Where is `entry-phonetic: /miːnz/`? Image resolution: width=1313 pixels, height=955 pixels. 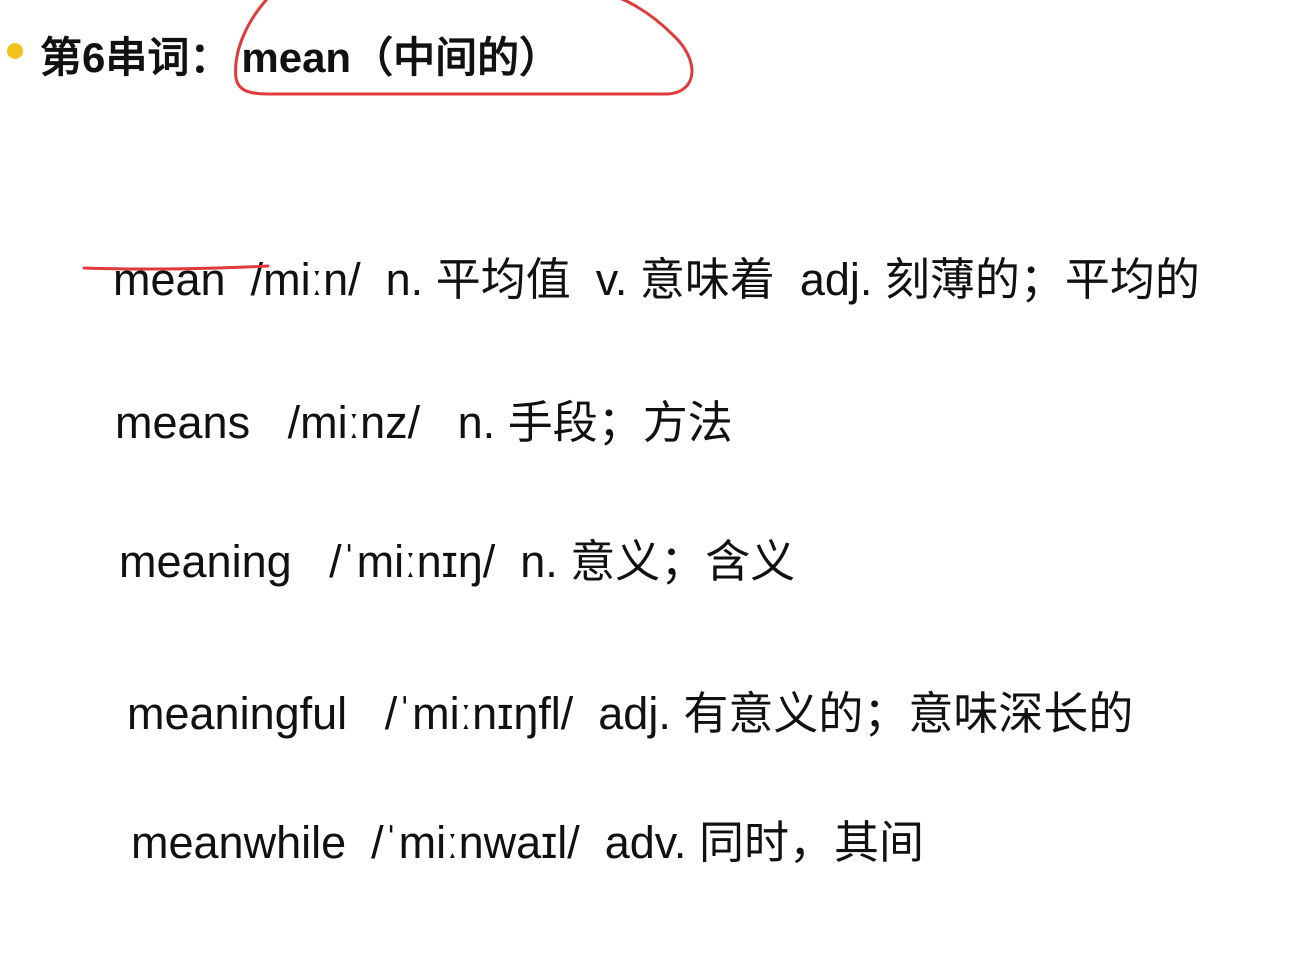
entry-phonetic: /miːnz/ is located at coordinates (354, 422).